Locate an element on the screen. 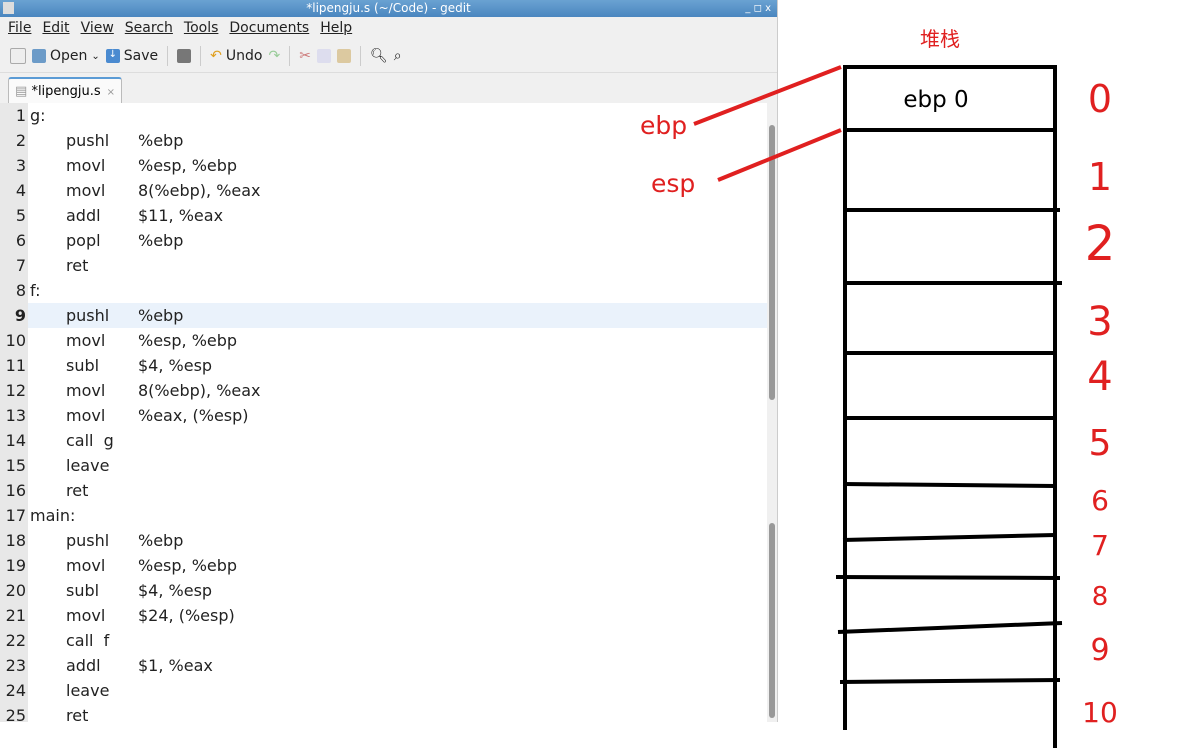 Image resolution: width=1180 pixels, height=750 pixels. stack-index: 1 is located at coordinates (1100, 177).